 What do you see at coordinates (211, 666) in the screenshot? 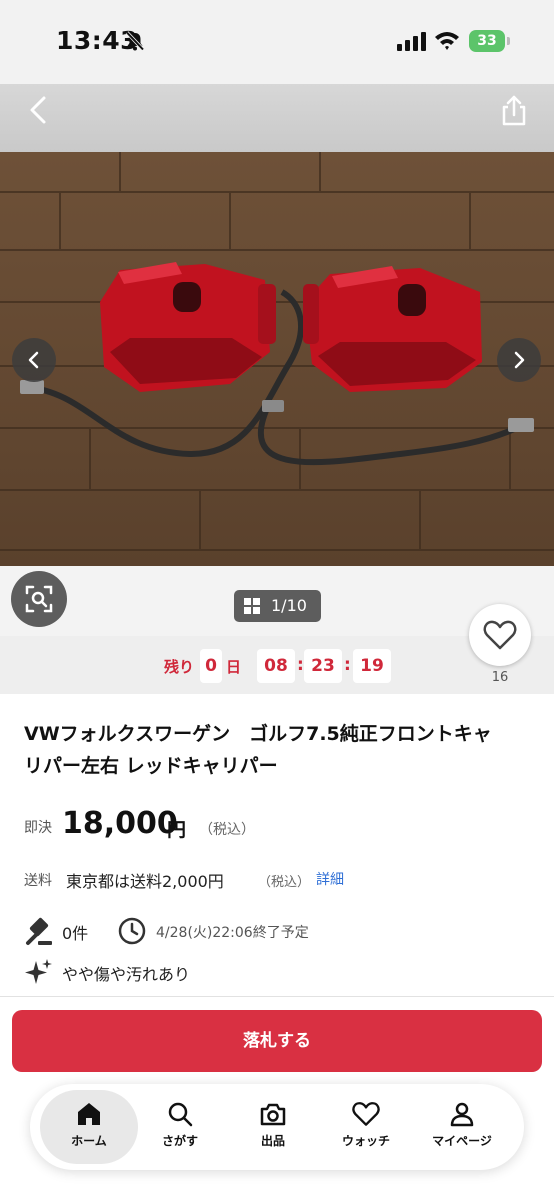
I see `countdown-days: 0` at bounding box center [211, 666].